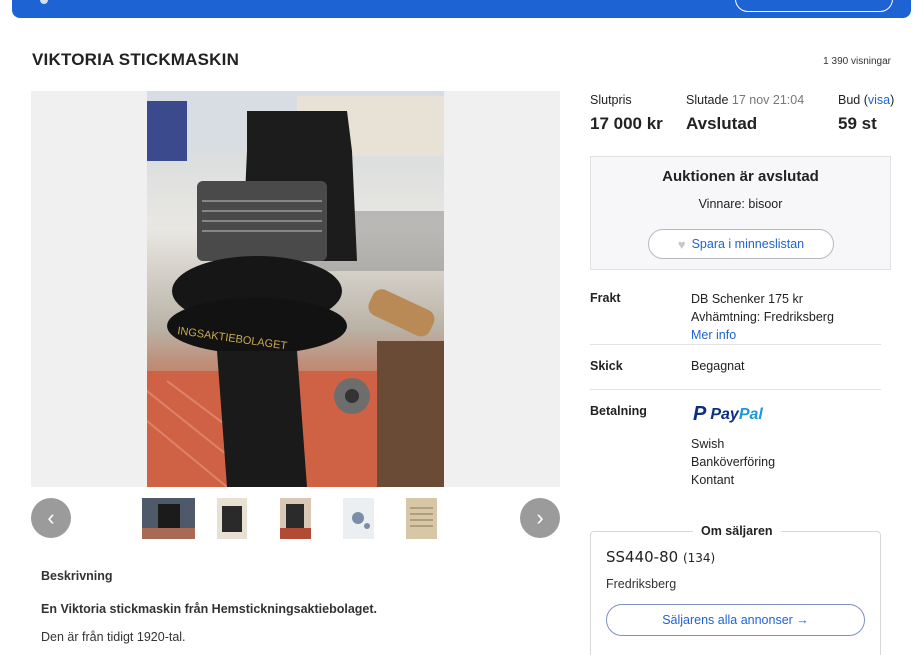 Image resolution: width=924 pixels, height=655 pixels. What do you see at coordinates (699, 558) in the screenshot?
I see `seller-rating: (134)` at bounding box center [699, 558].